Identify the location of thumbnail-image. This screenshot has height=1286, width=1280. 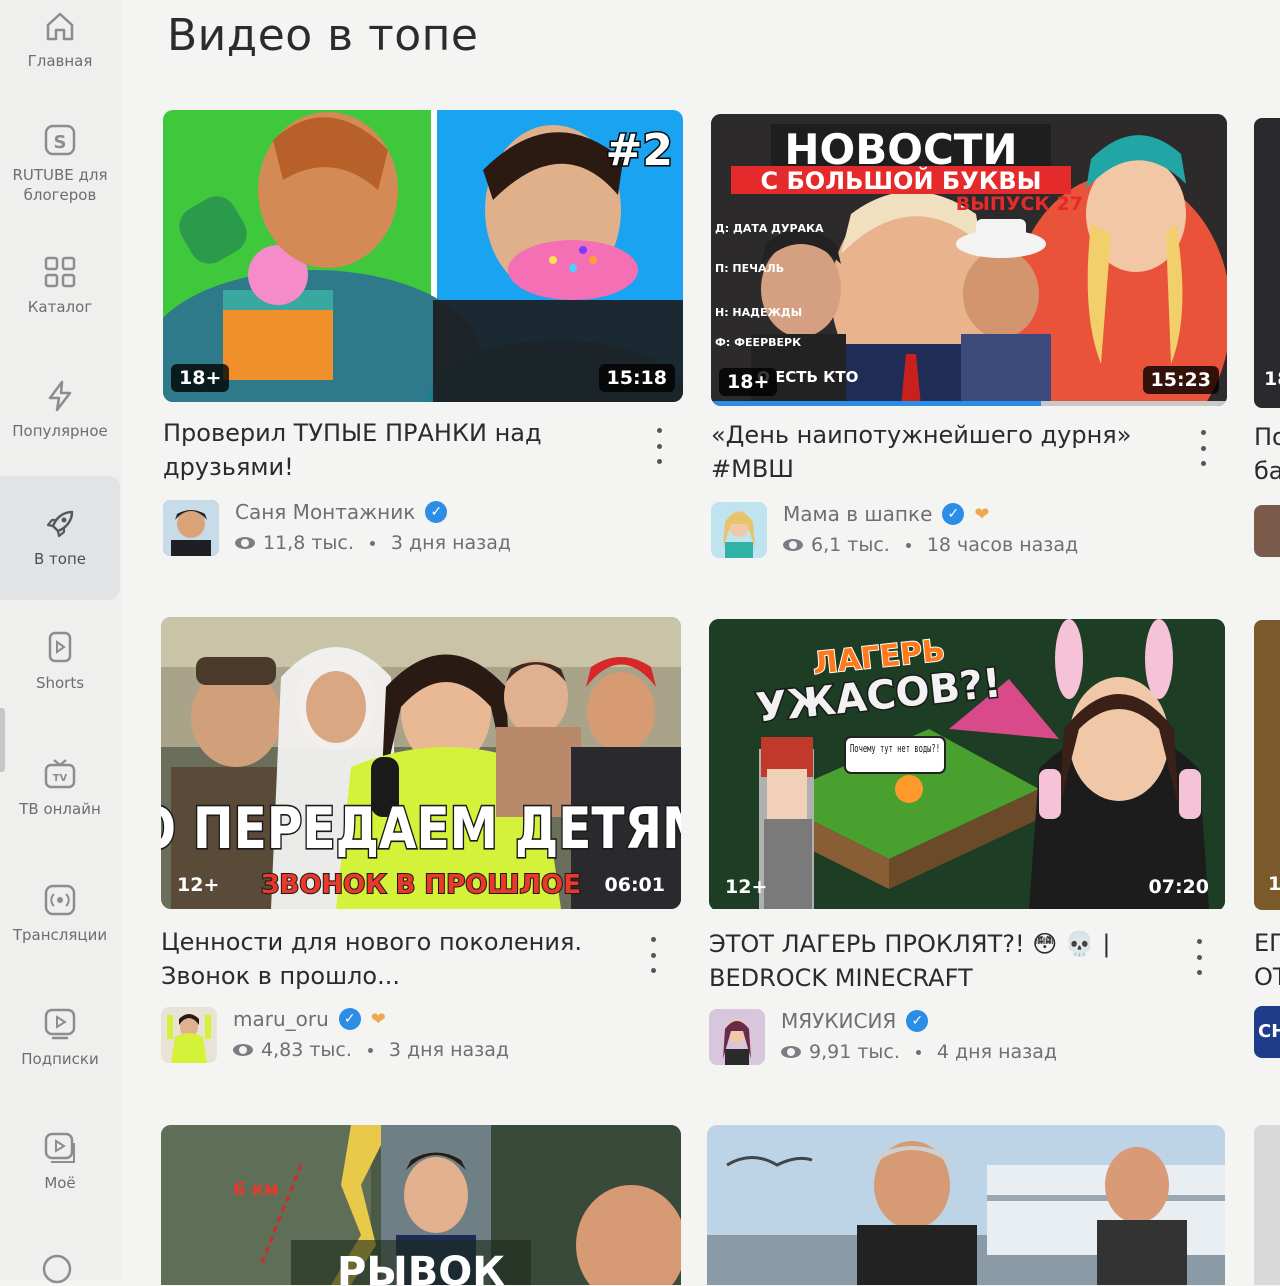
(966, 1205).